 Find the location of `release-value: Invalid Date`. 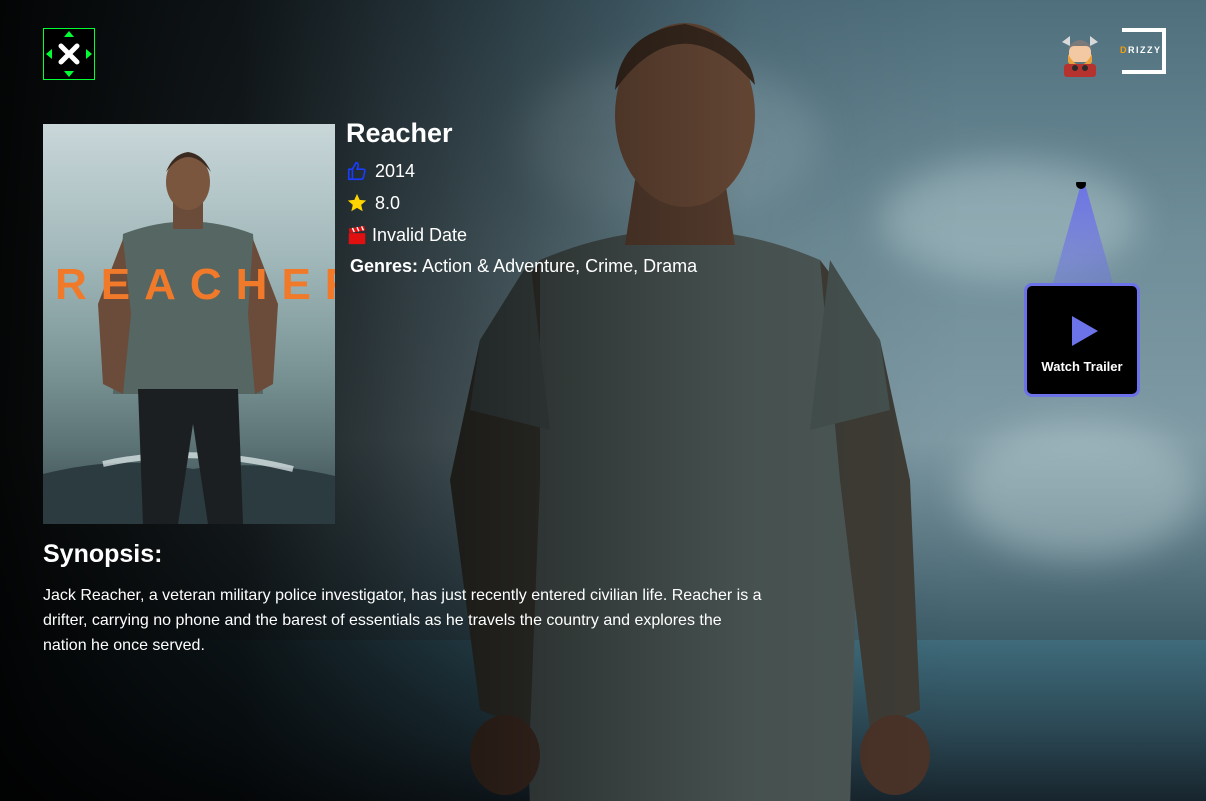

release-value: Invalid Date is located at coordinates (420, 234).